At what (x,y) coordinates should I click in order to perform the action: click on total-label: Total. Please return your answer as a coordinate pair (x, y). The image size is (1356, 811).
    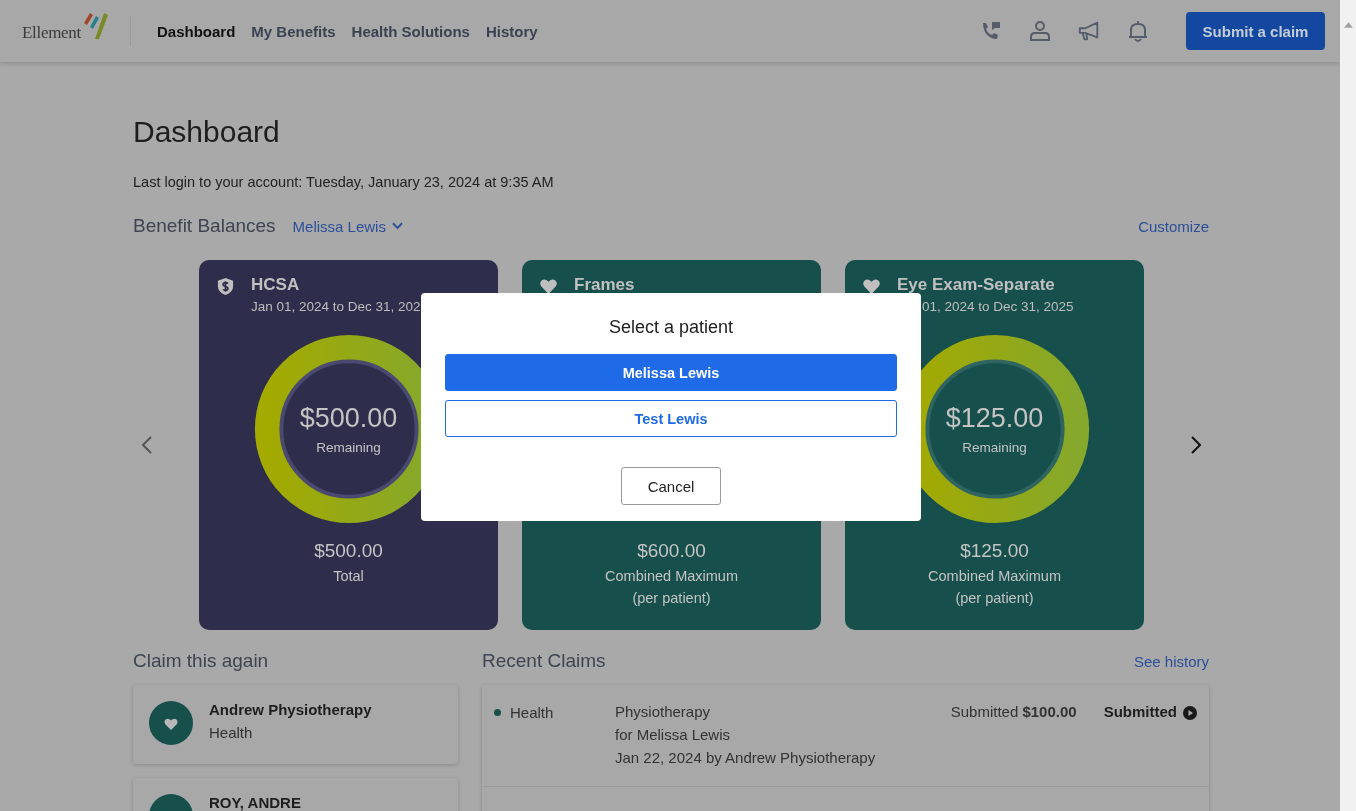
    Looking at the image, I should click on (348, 576).